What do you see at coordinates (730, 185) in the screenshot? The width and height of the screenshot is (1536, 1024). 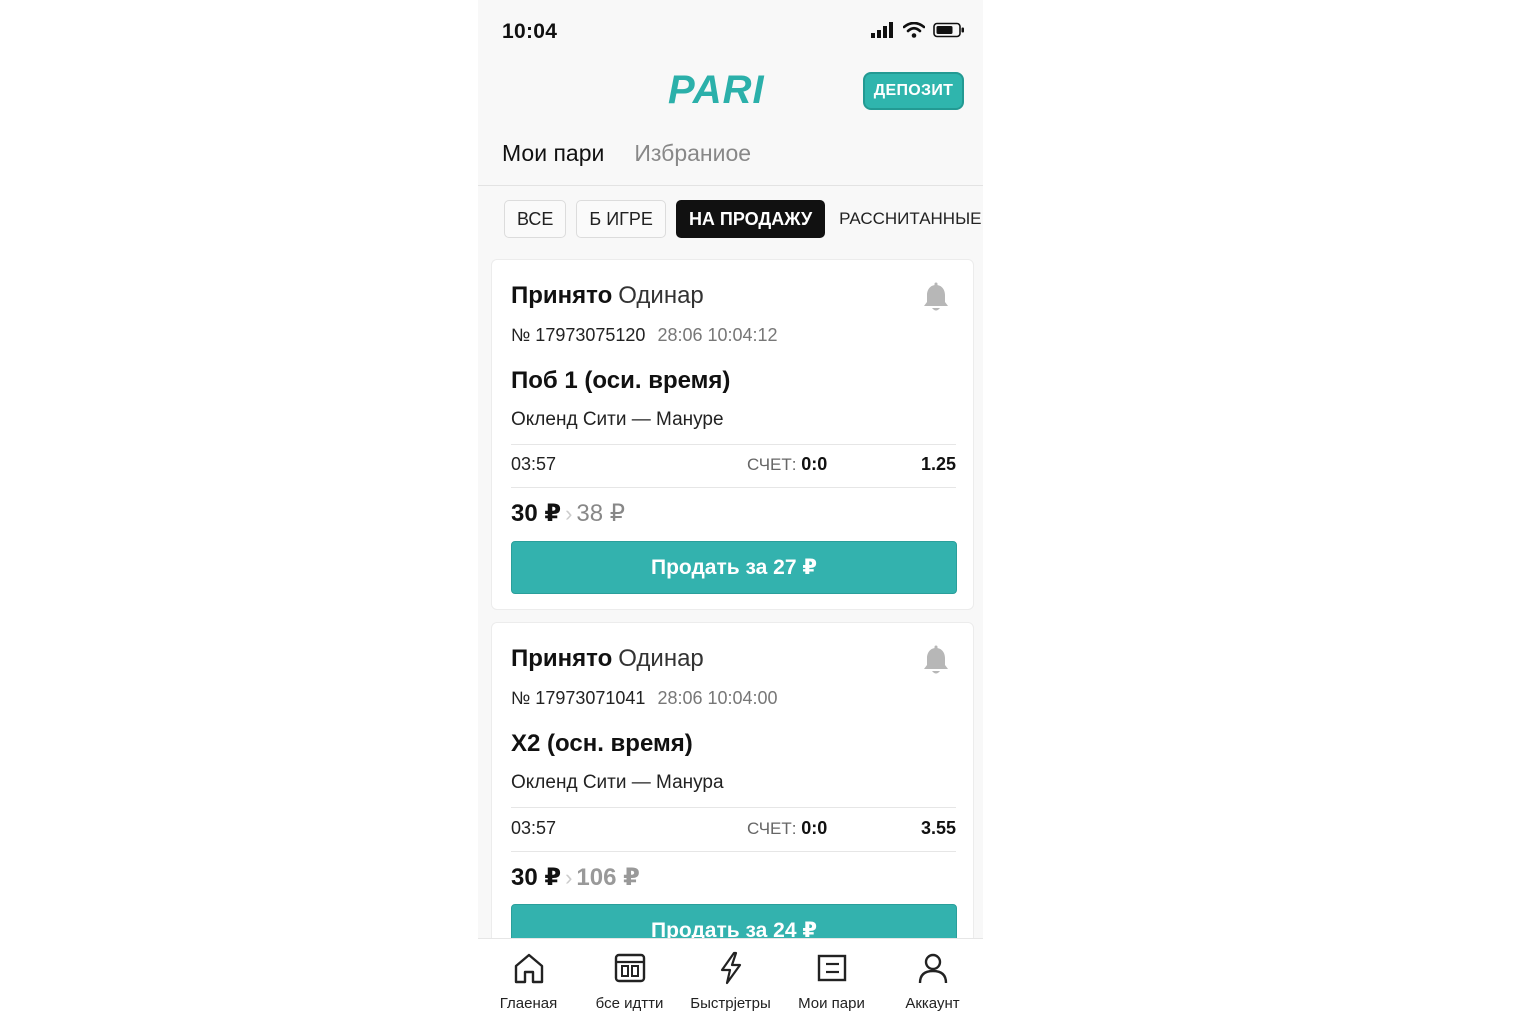 I see `tabs-divider` at bounding box center [730, 185].